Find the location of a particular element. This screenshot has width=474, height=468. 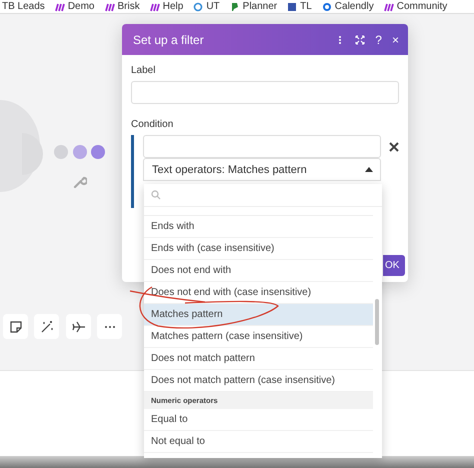

bookmark-link: TB Leads is located at coordinates (23, 6).